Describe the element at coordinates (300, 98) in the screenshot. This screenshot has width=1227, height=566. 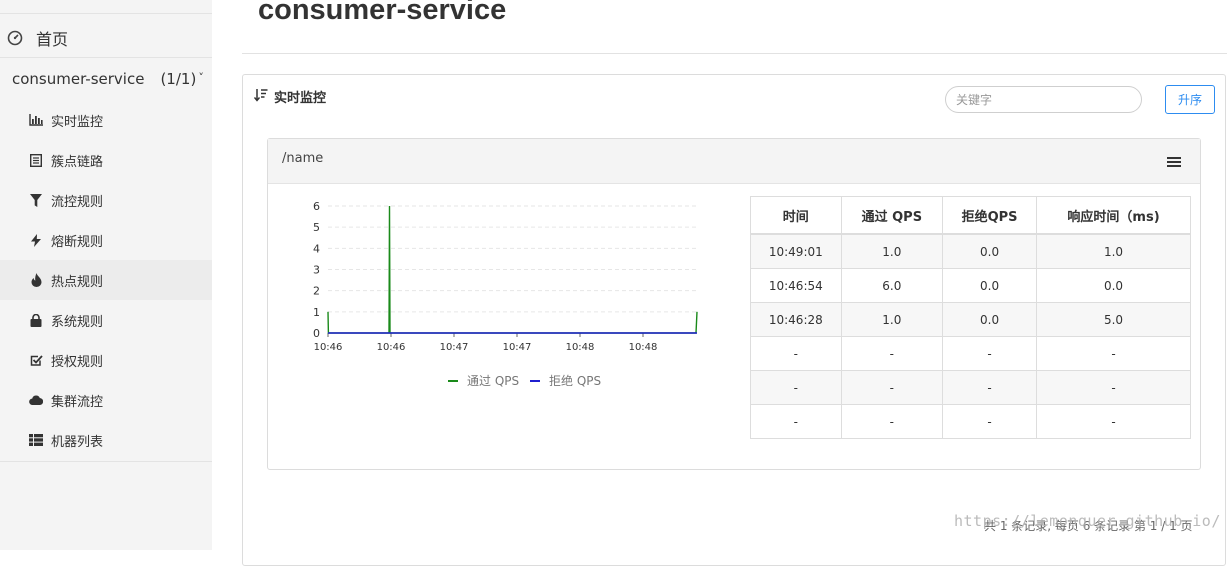
I see `panel-title: 实时监控` at that location.